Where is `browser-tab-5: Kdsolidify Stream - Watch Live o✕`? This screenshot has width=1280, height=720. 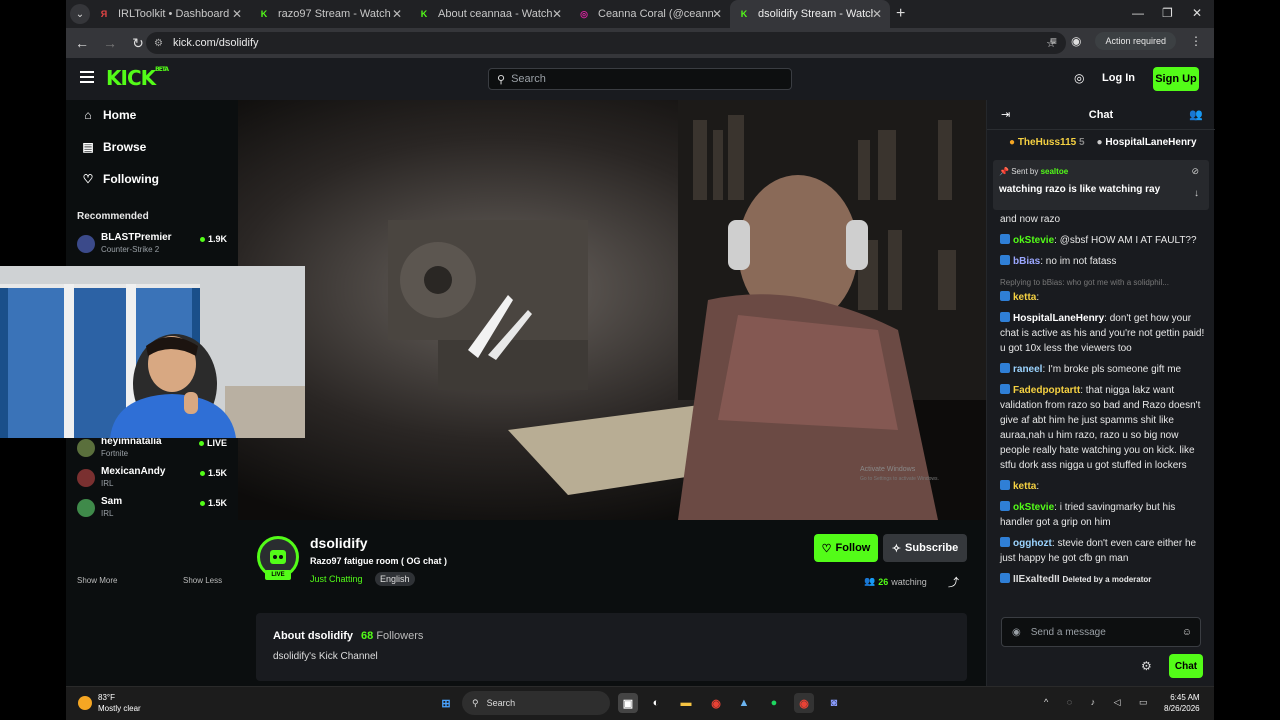 browser-tab-5: Kdsolidify Stream - Watch Live o✕ is located at coordinates (810, 14).